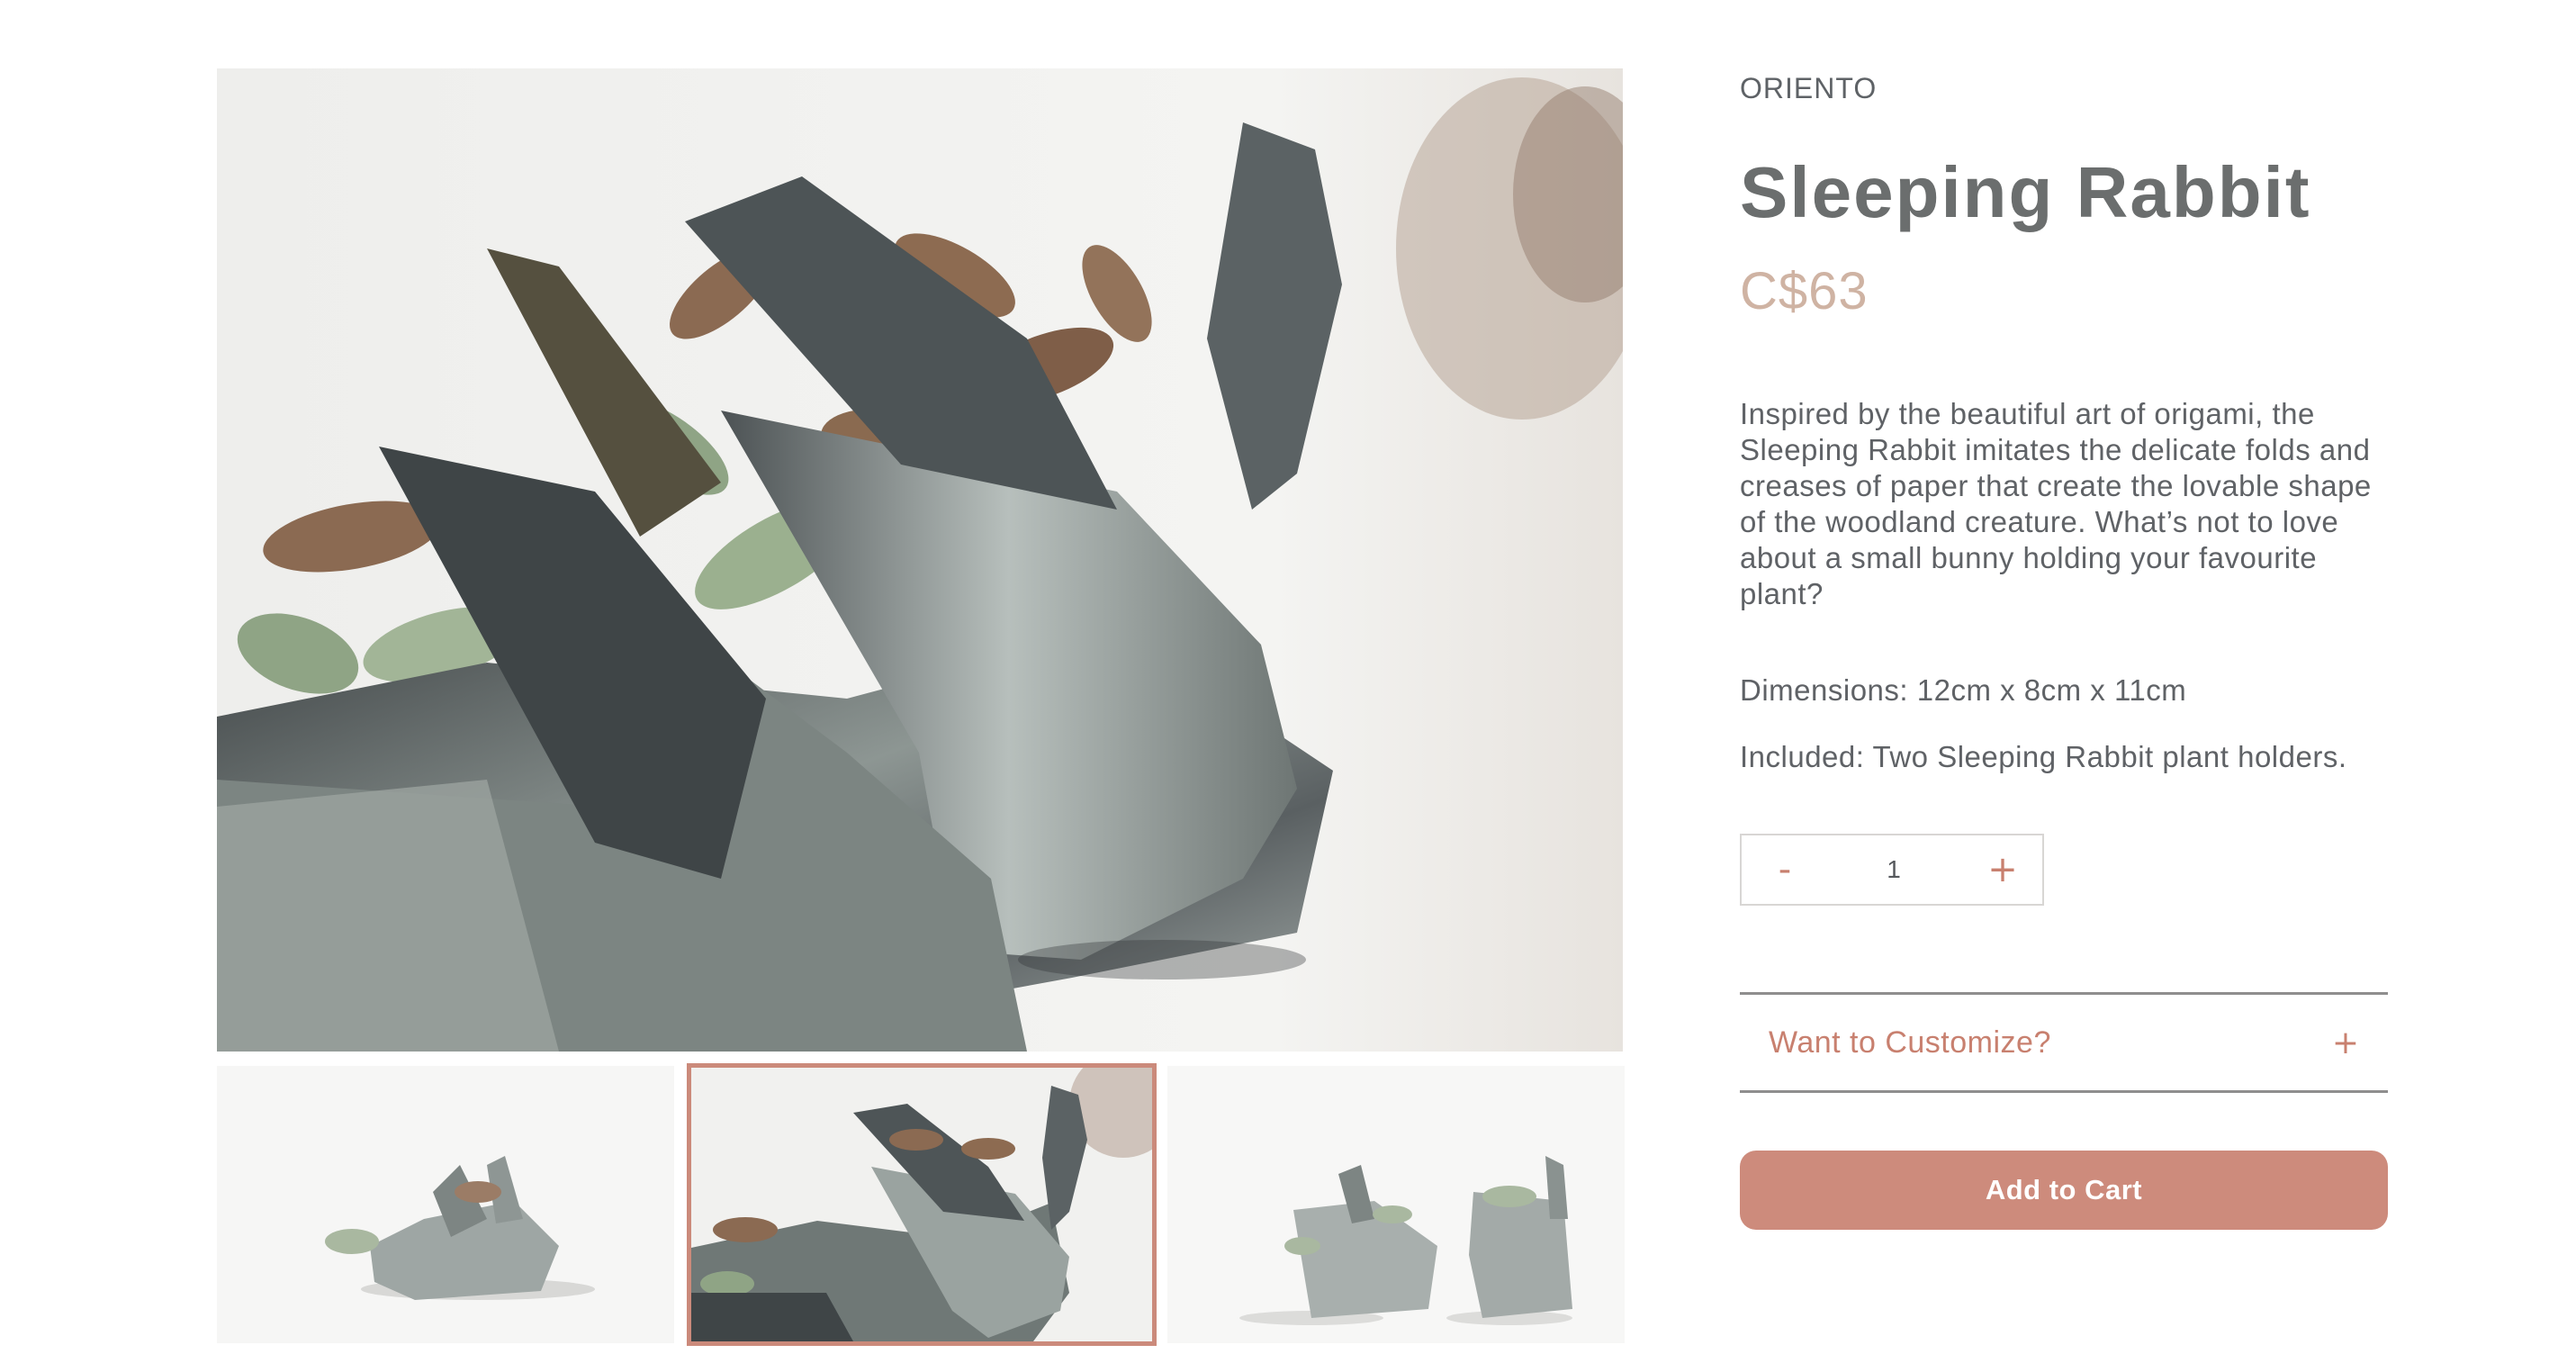 This screenshot has height=1354, width=2576. What do you see at coordinates (1910, 1042) in the screenshot?
I see `customize-accordion-label: Want to Customize?` at bounding box center [1910, 1042].